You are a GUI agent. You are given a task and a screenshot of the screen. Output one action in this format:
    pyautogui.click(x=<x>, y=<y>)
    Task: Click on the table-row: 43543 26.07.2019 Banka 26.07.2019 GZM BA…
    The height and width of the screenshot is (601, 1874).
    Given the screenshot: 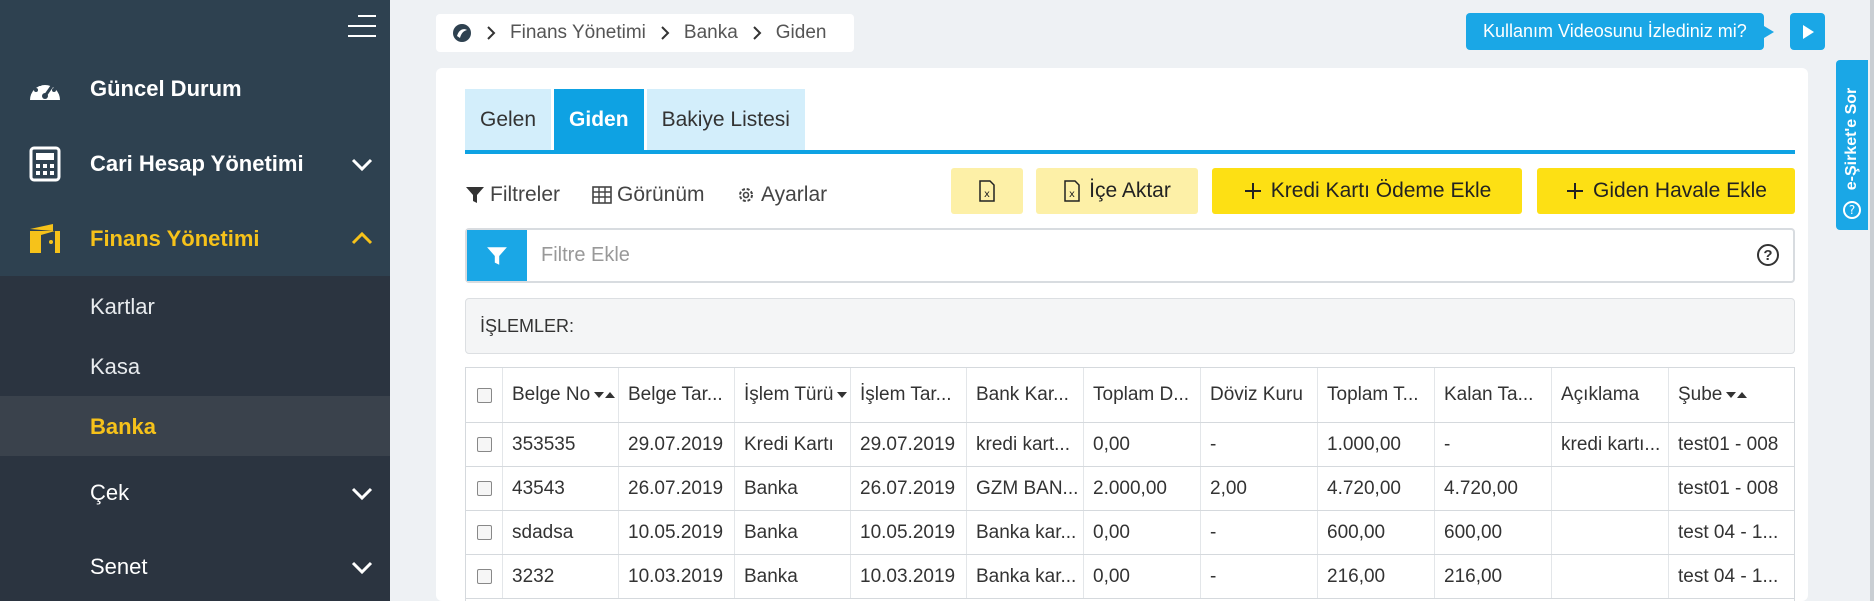 What is the action you would take?
    pyautogui.click(x=1130, y=489)
    